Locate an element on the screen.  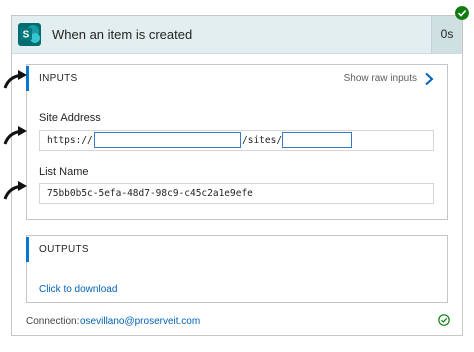
list-name-value: 75bb0b5c-5efa-48d7-98c9-c45c2a1e9efe is located at coordinates (150, 193).